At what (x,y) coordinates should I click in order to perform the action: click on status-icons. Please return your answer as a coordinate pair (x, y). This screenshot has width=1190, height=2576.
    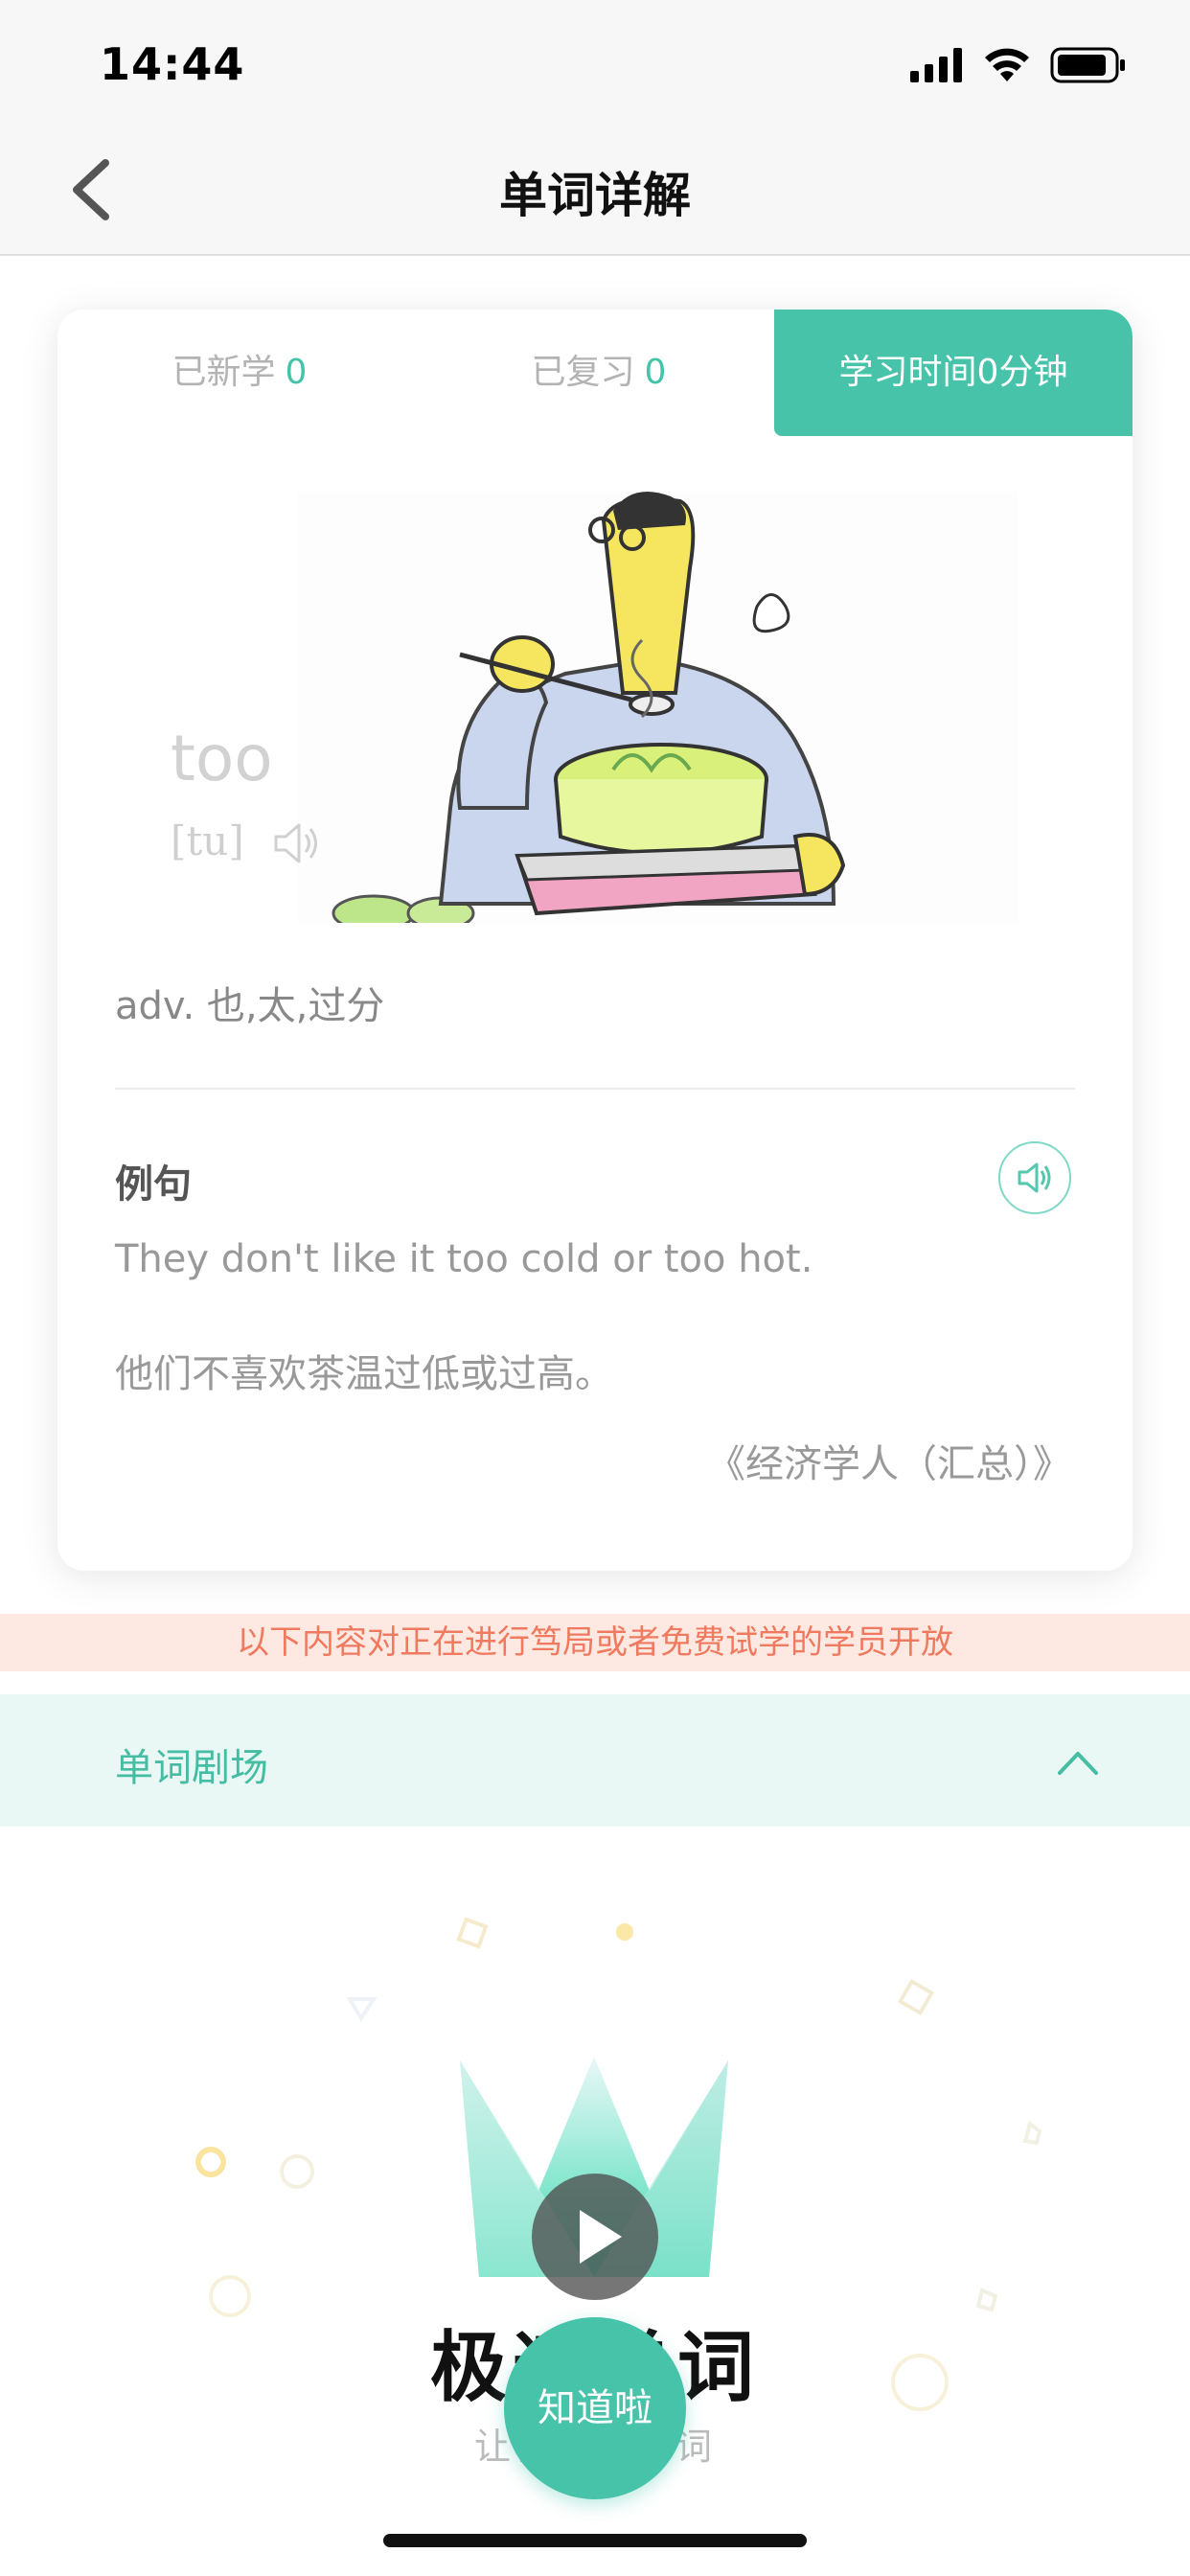
    Looking at the image, I should click on (1018, 65).